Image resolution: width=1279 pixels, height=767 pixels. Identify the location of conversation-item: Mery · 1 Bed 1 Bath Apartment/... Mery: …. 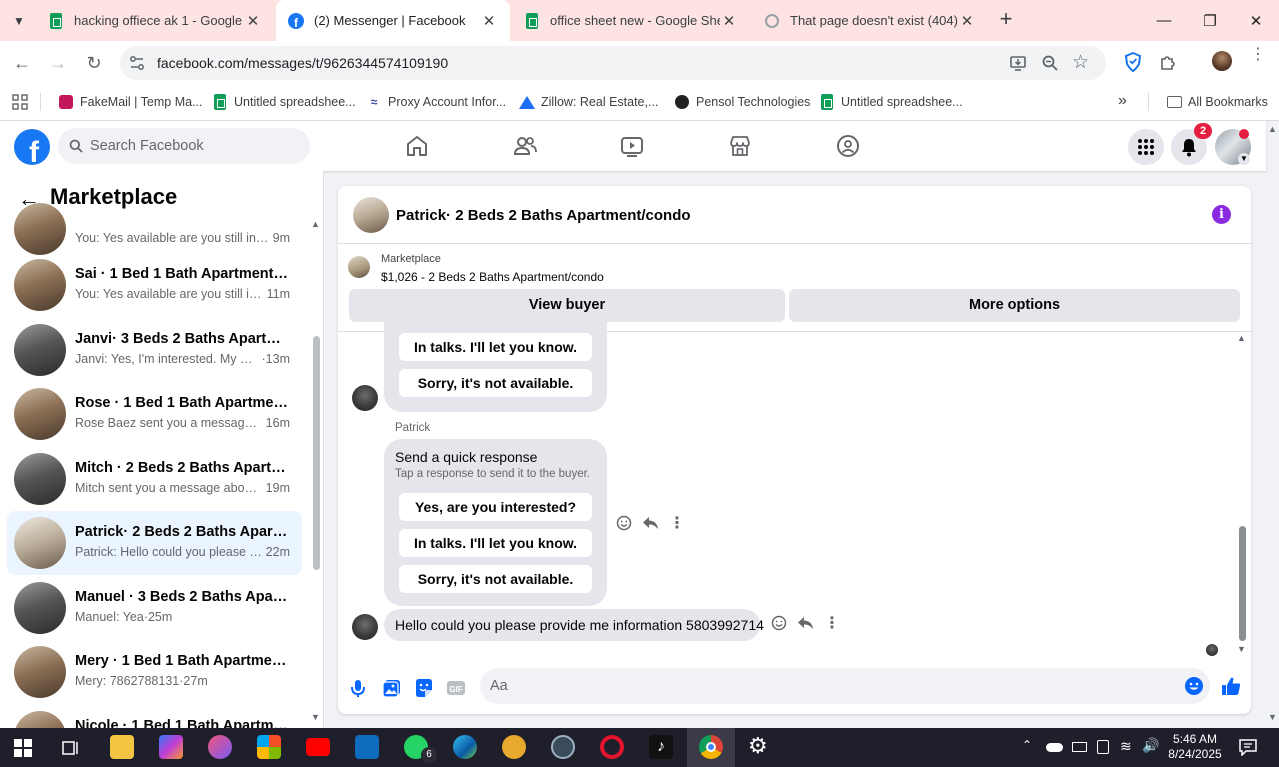
(154, 672).